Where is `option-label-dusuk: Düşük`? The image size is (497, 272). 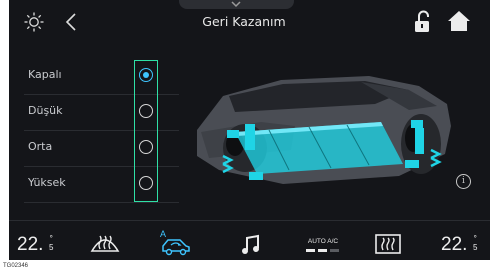
option-label-dusuk: Düşük is located at coordinates (45, 110).